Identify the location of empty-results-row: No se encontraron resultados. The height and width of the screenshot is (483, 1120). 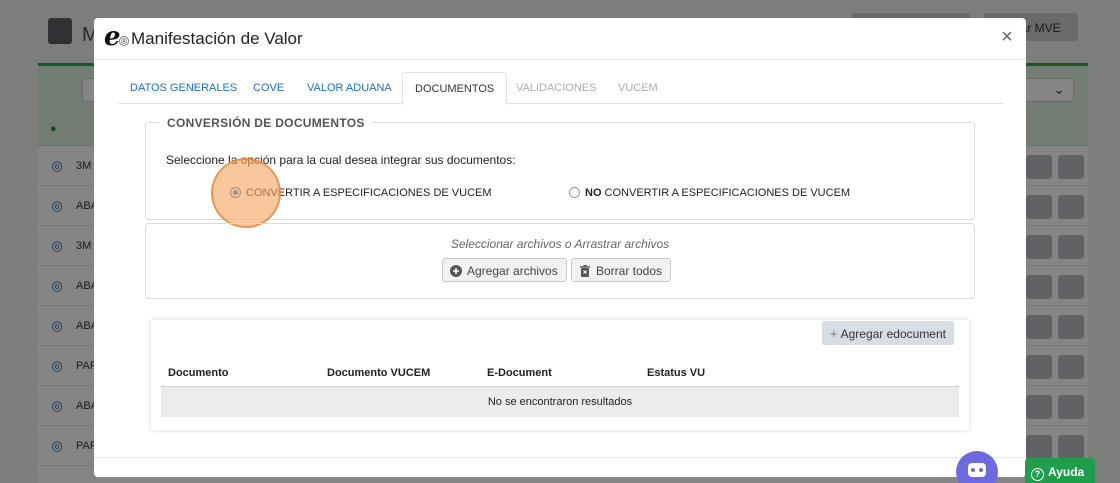
(560, 402).